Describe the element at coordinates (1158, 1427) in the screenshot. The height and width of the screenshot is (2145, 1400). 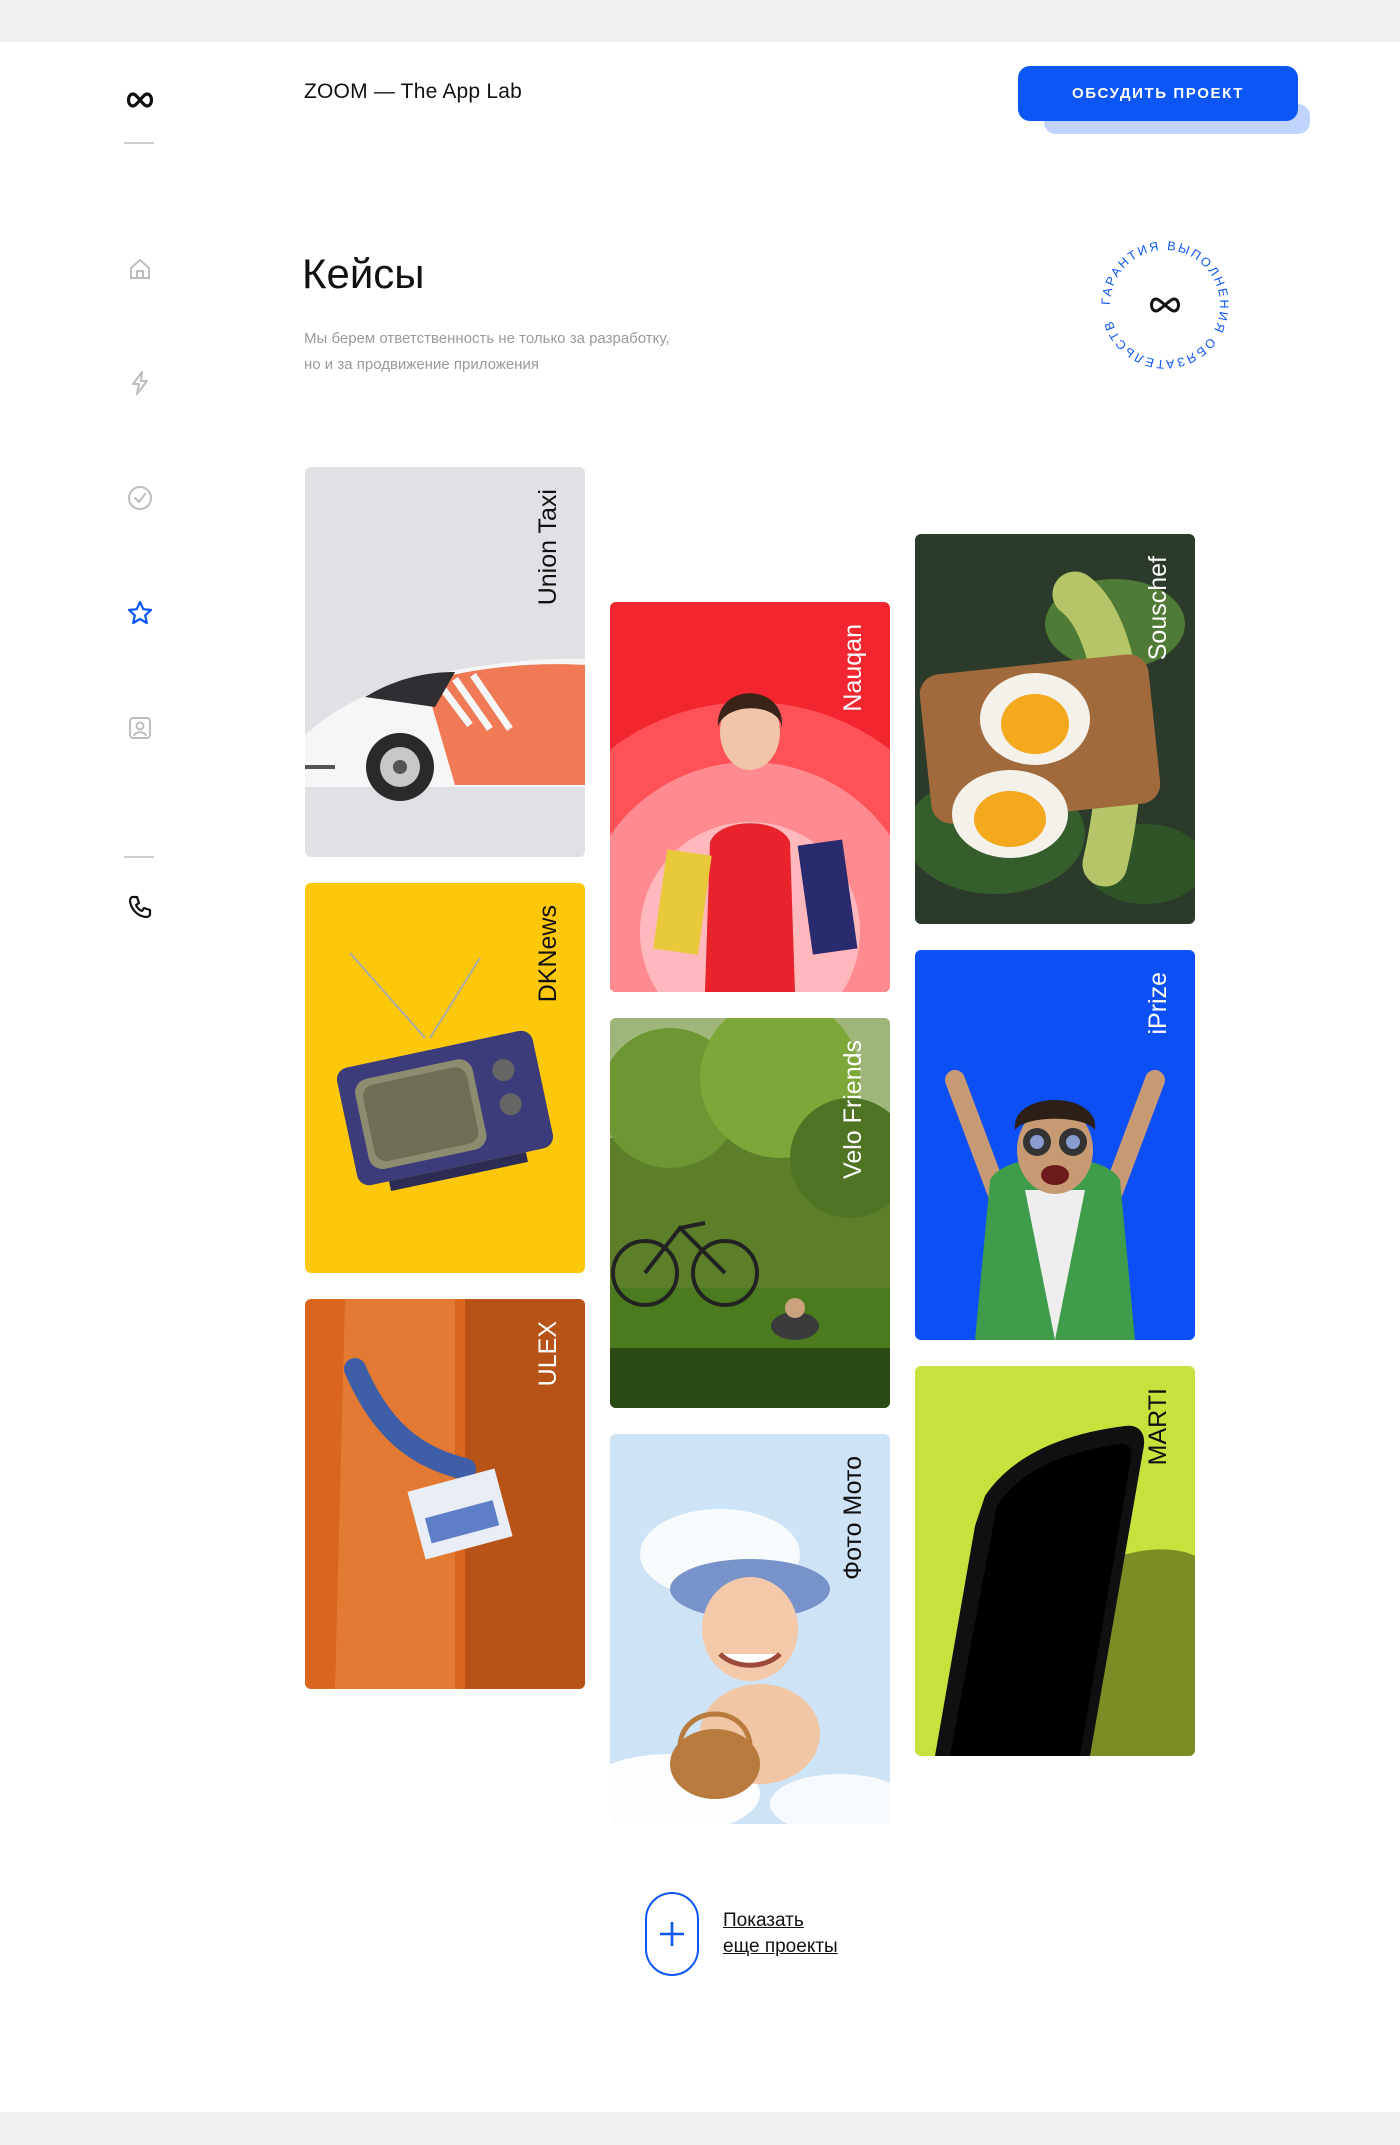
I see `case-title: MARTI` at that location.